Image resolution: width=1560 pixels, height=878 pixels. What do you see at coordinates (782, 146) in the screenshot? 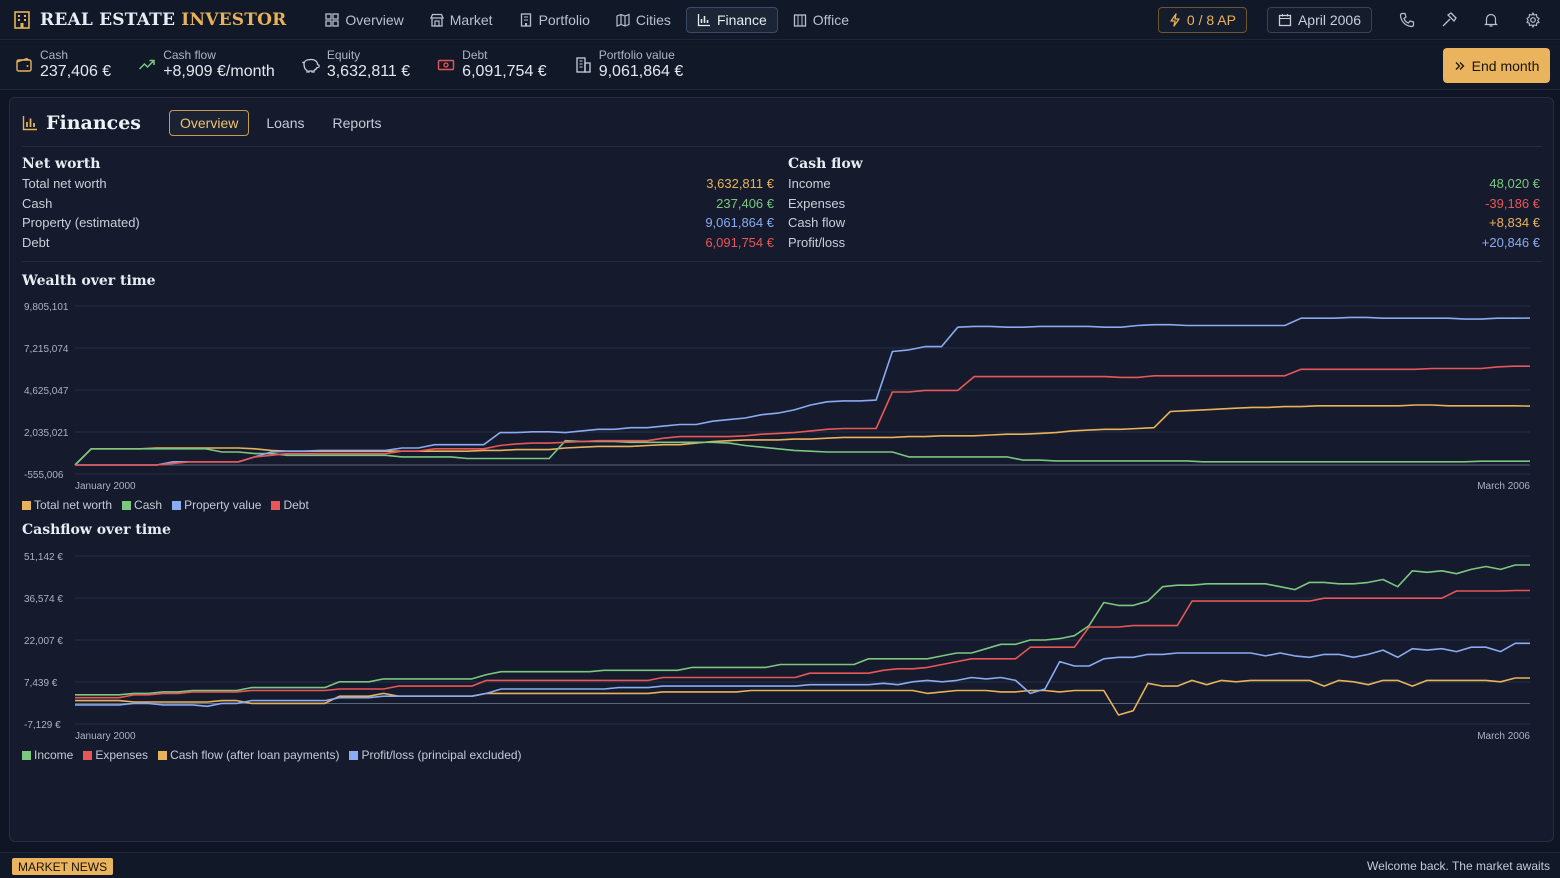
I see `header-divider` at bounding box center [782, 146].